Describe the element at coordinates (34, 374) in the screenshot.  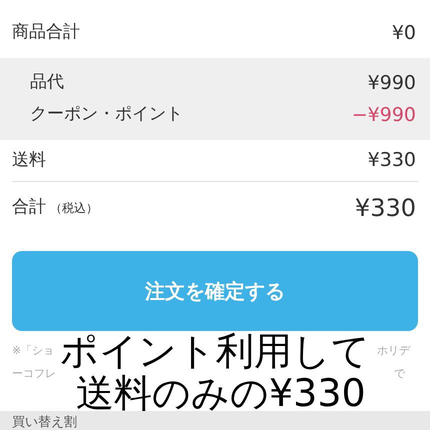
I see `note-text: ーコフレ` at that location.